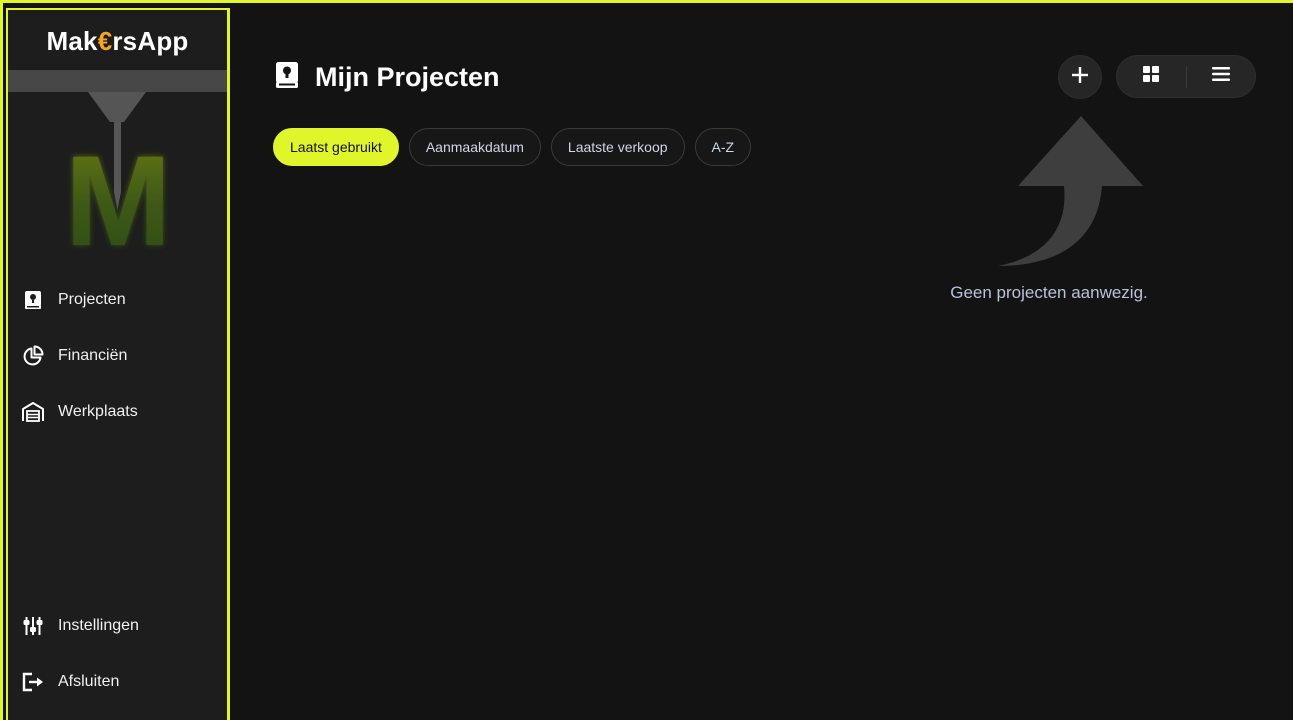 Image resolution: width=1293 pixels, height=720 pixels. I want to click on list-view-icon, so click(1220, 76).